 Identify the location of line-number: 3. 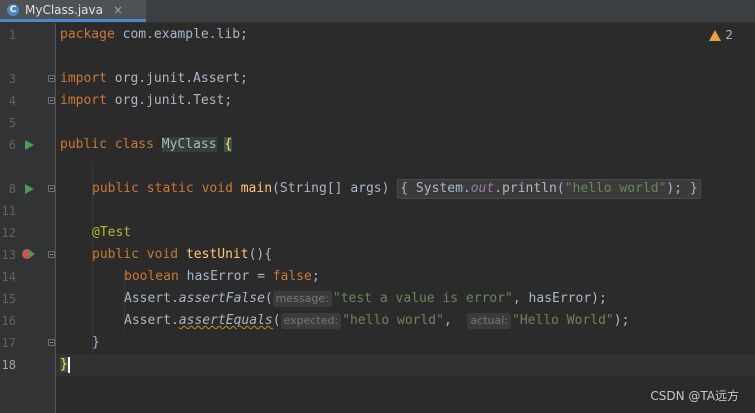
(12, 79).